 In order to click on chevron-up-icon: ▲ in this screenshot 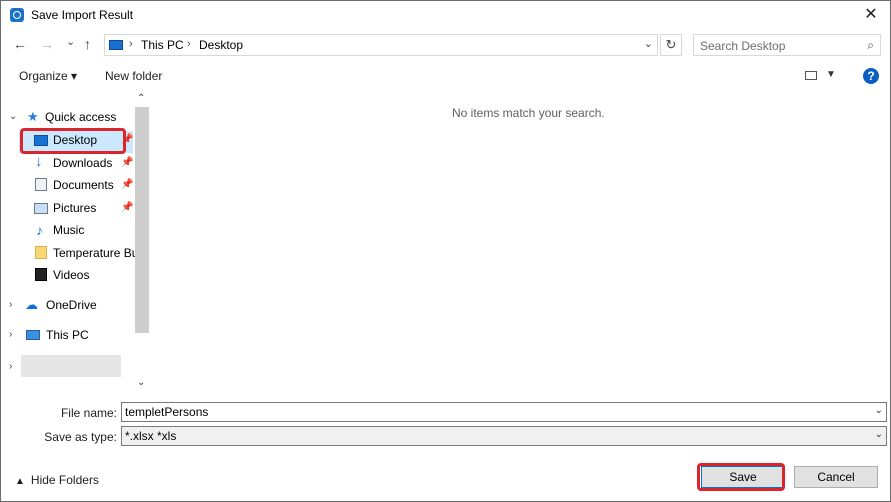, I will do `click(20, 481)`.